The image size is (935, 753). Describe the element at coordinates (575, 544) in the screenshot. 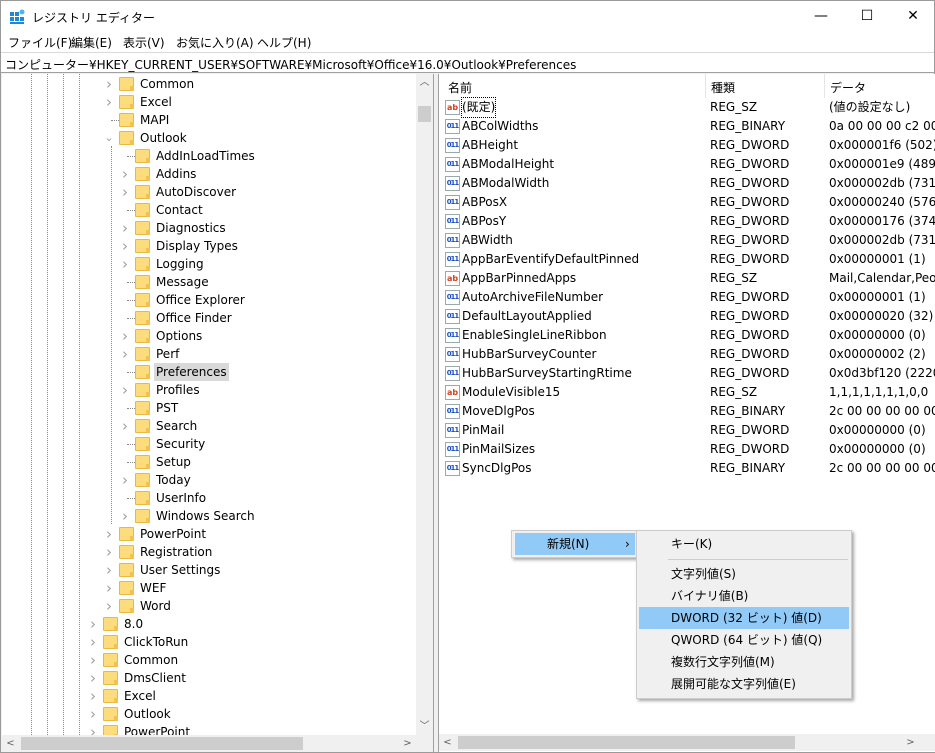

I see `menu-item-new: 新規(N) ›` at that location.